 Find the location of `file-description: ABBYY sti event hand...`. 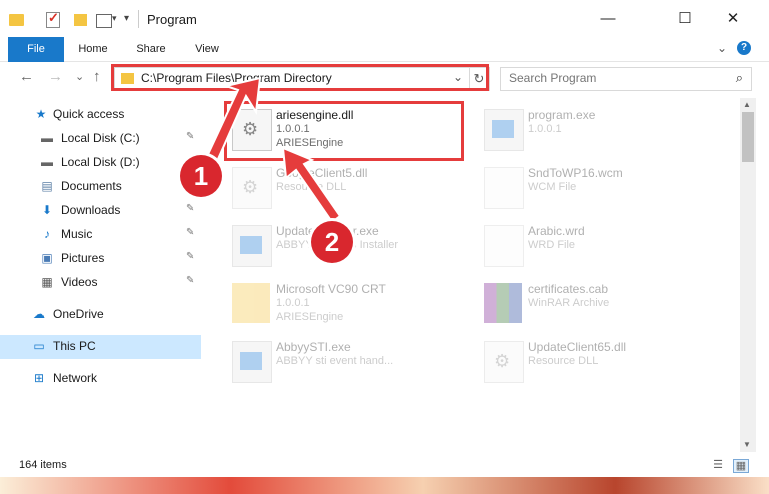

file-description: ABBYY sti event hand... is located at coordinates (335, 361).